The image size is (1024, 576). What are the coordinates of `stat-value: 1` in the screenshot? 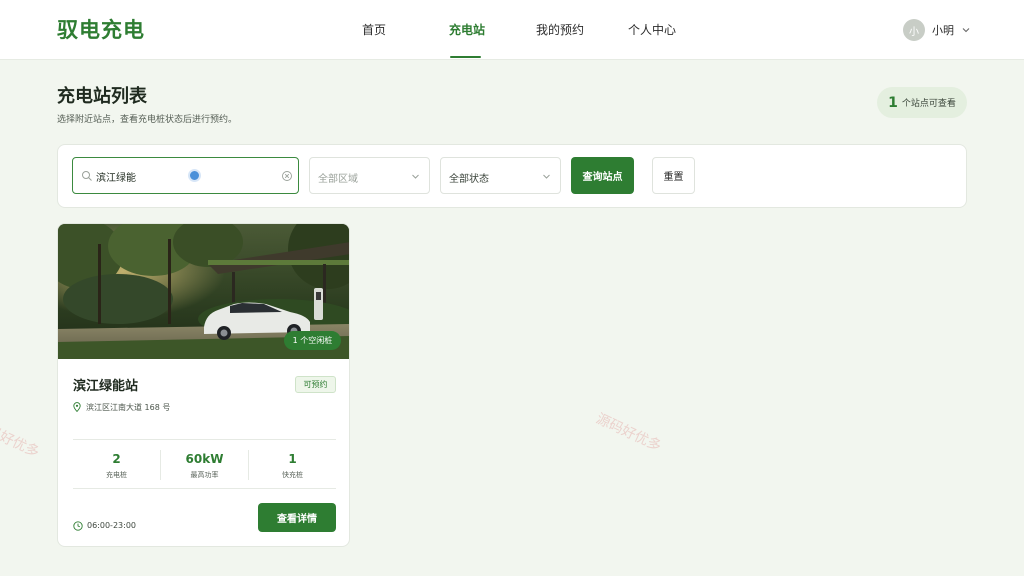 It's located at (292, 459).